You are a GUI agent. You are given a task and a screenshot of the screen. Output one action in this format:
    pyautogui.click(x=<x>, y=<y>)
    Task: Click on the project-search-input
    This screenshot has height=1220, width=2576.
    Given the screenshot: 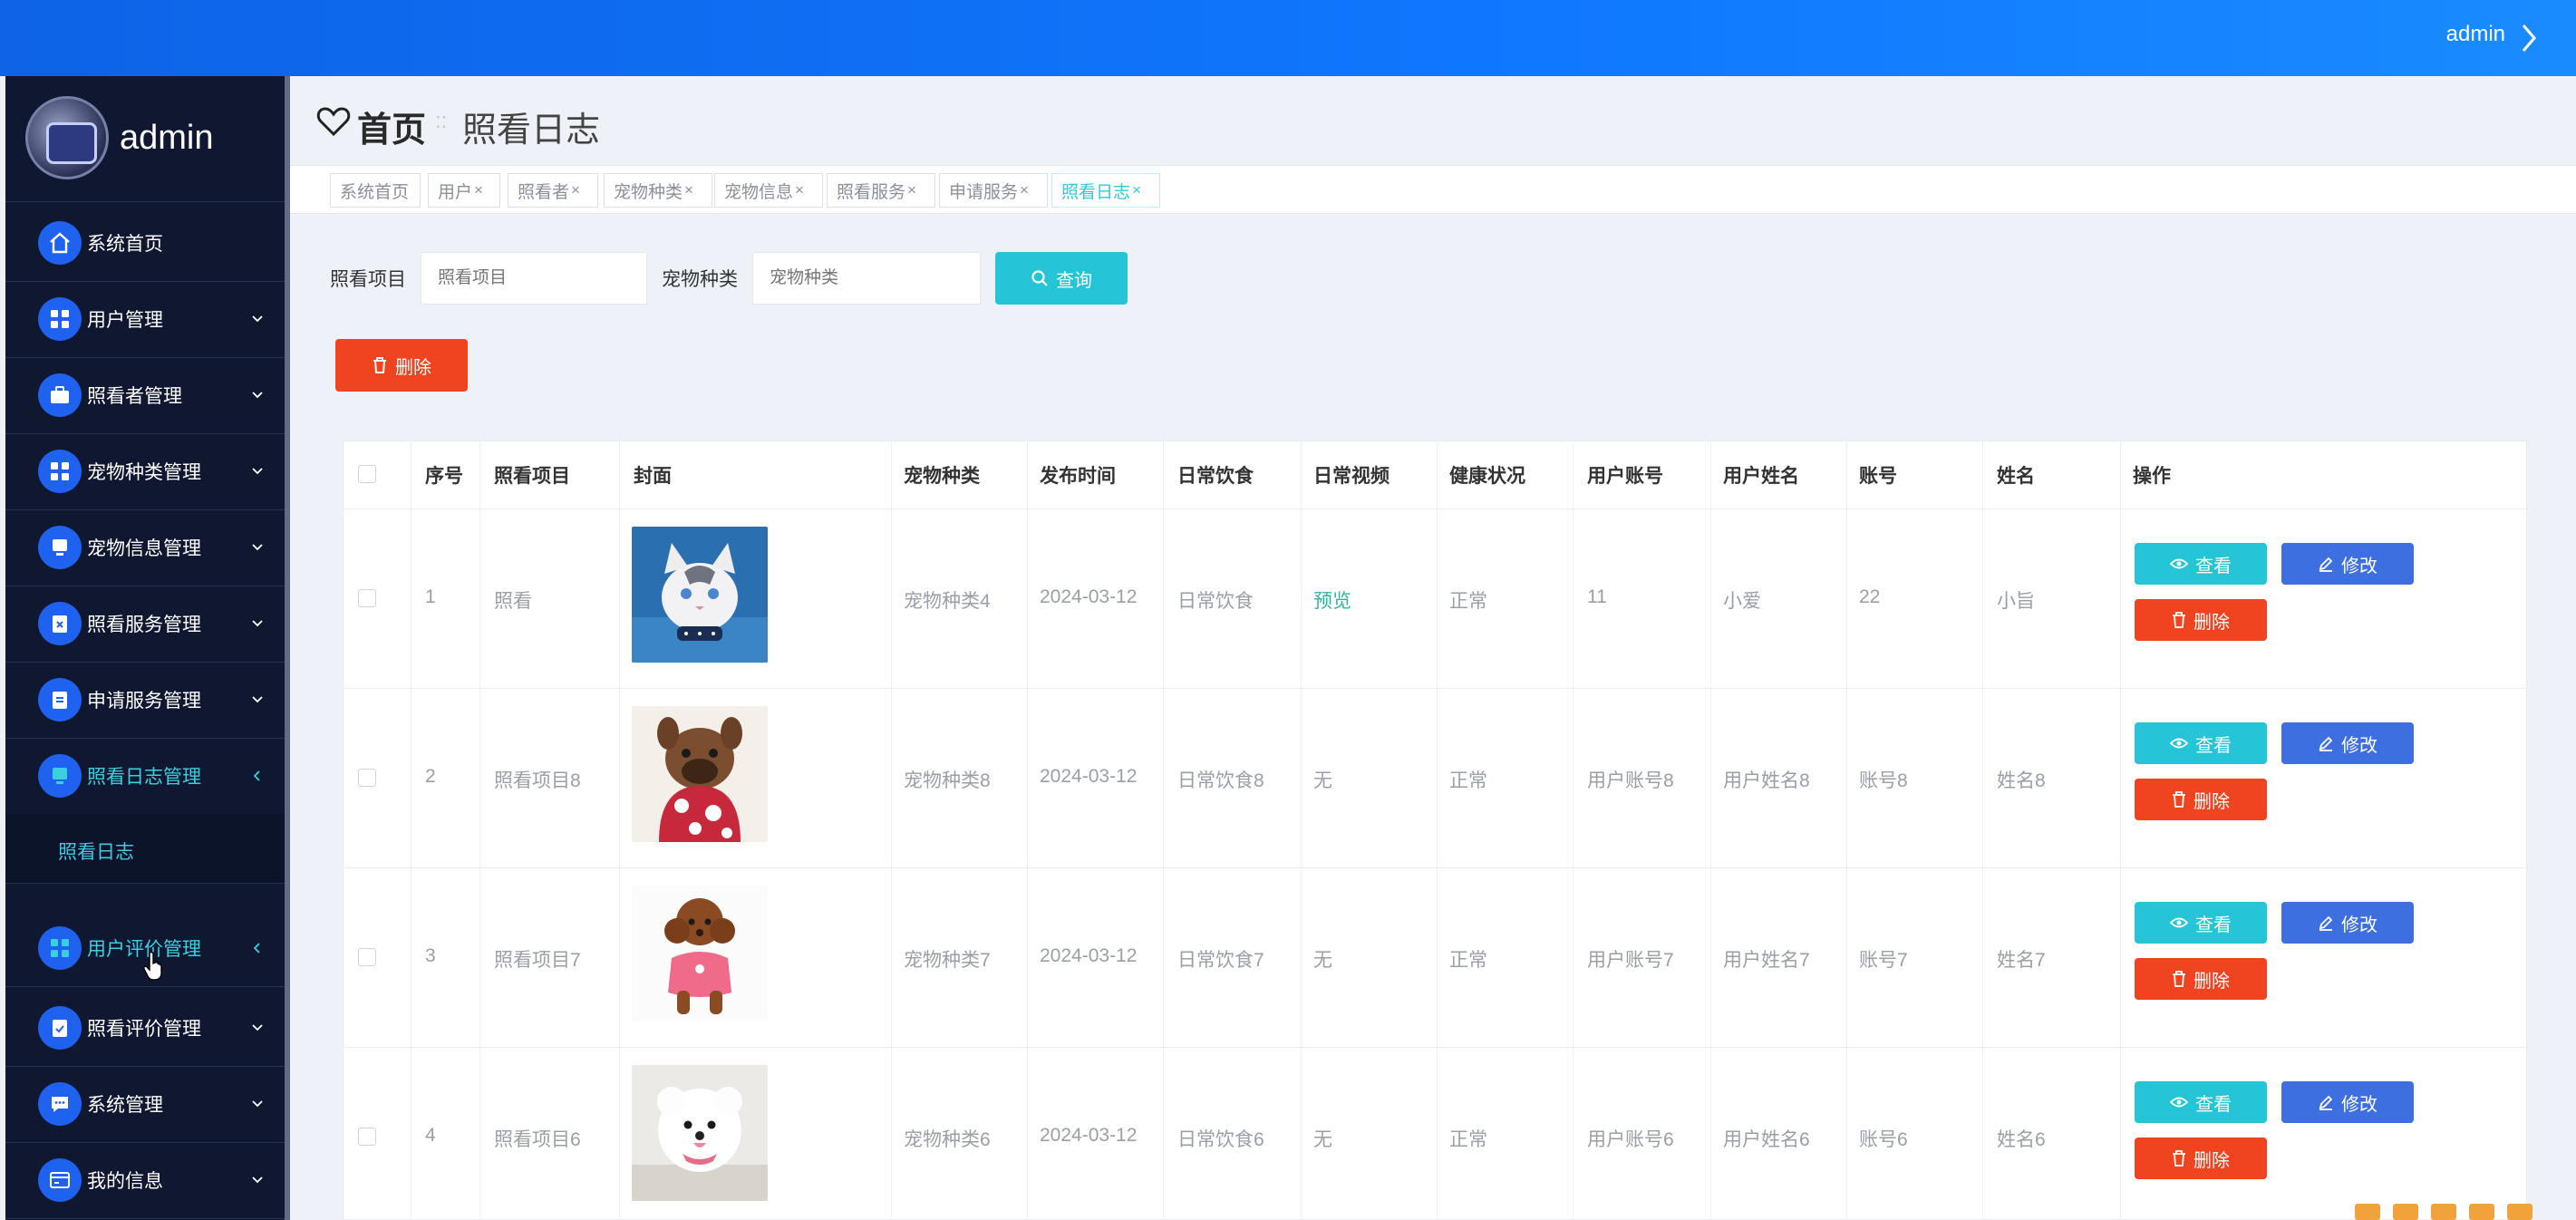 What is the action you would take?
    pyautogui.click(x=534, y=278)
    